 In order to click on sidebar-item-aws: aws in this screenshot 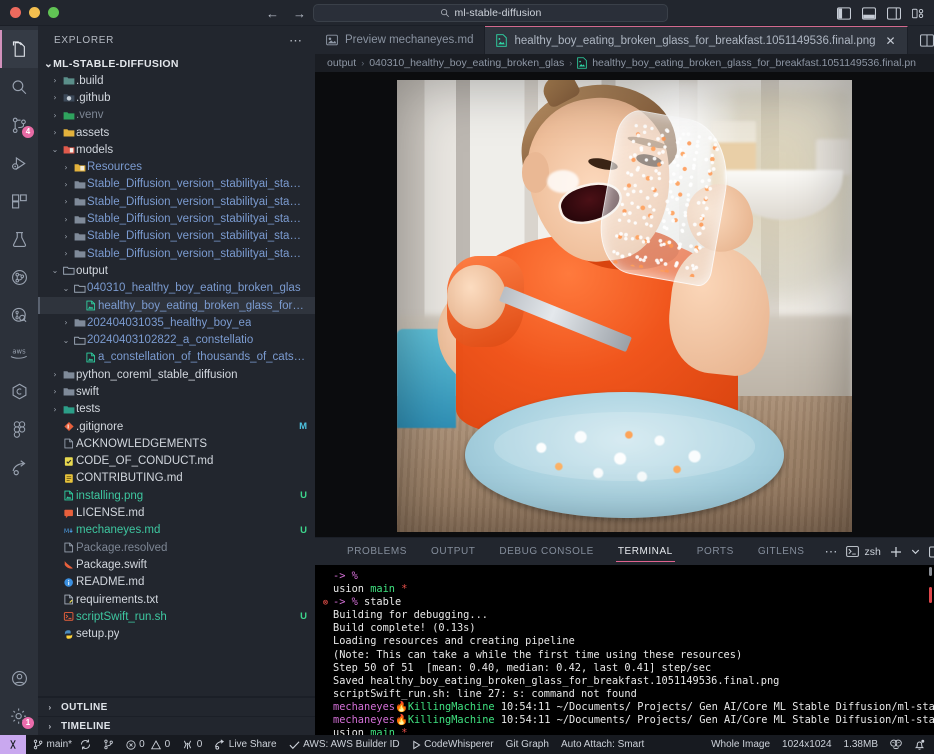, I will do `click(19, 353)`.